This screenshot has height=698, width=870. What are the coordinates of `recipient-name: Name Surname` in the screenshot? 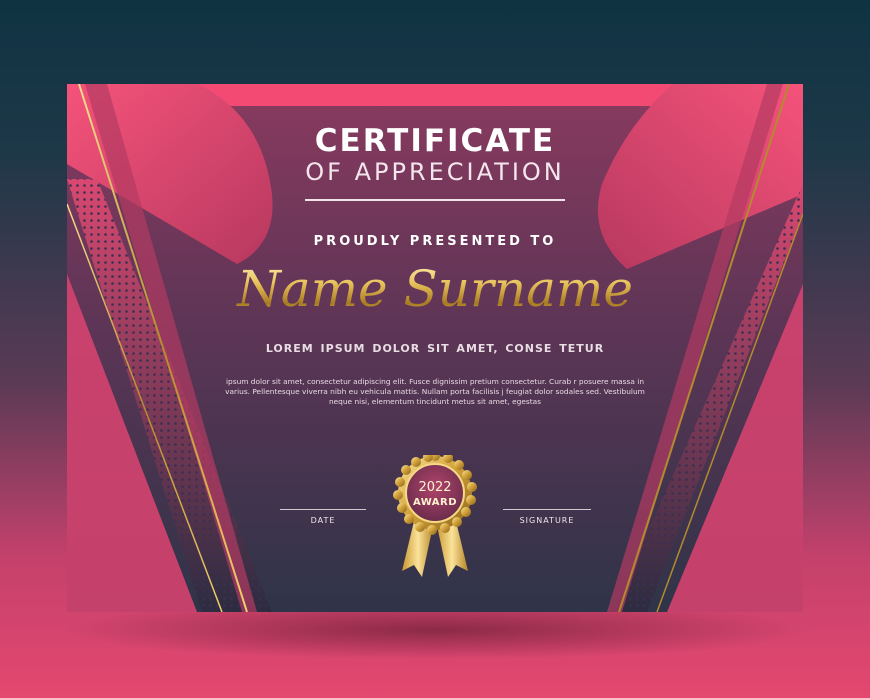 It's located at (435, 289).